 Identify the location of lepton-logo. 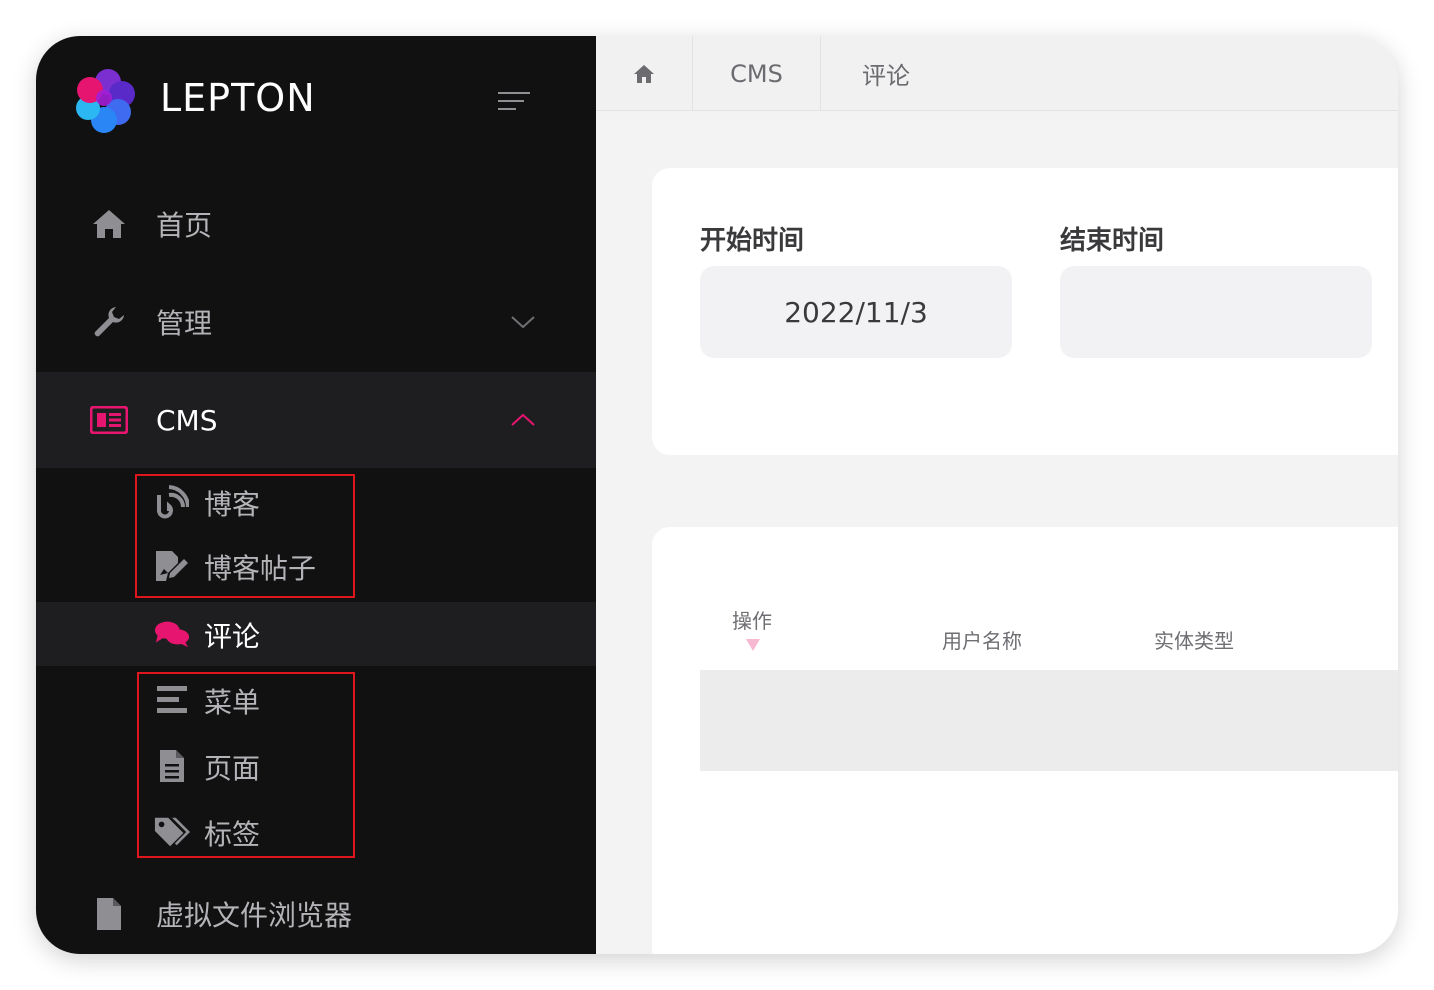
(105, 101).